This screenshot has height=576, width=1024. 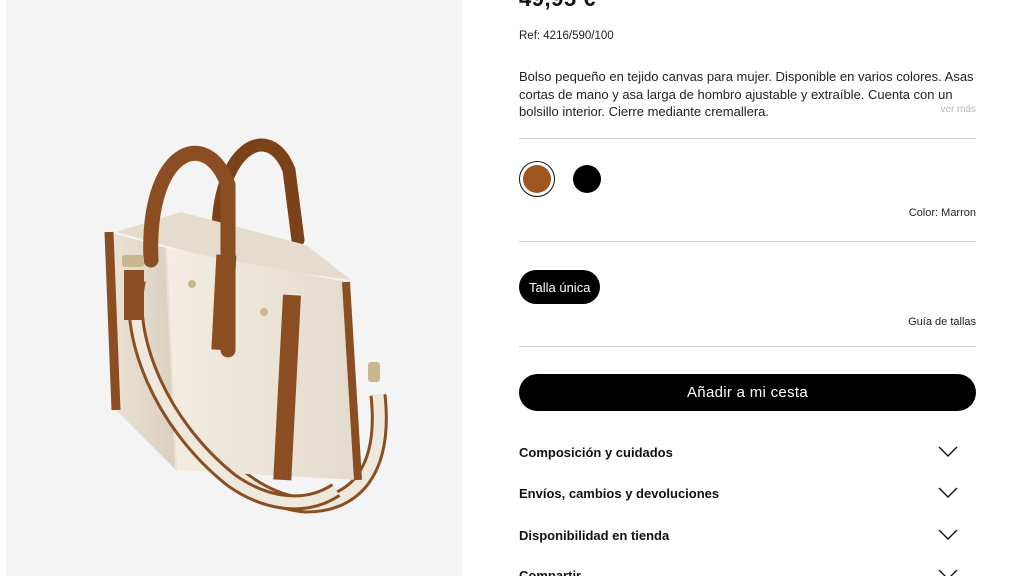 I want to click on accordion-shipping: Envíos, cambios y devoluciones, so click(x=747, y=493).